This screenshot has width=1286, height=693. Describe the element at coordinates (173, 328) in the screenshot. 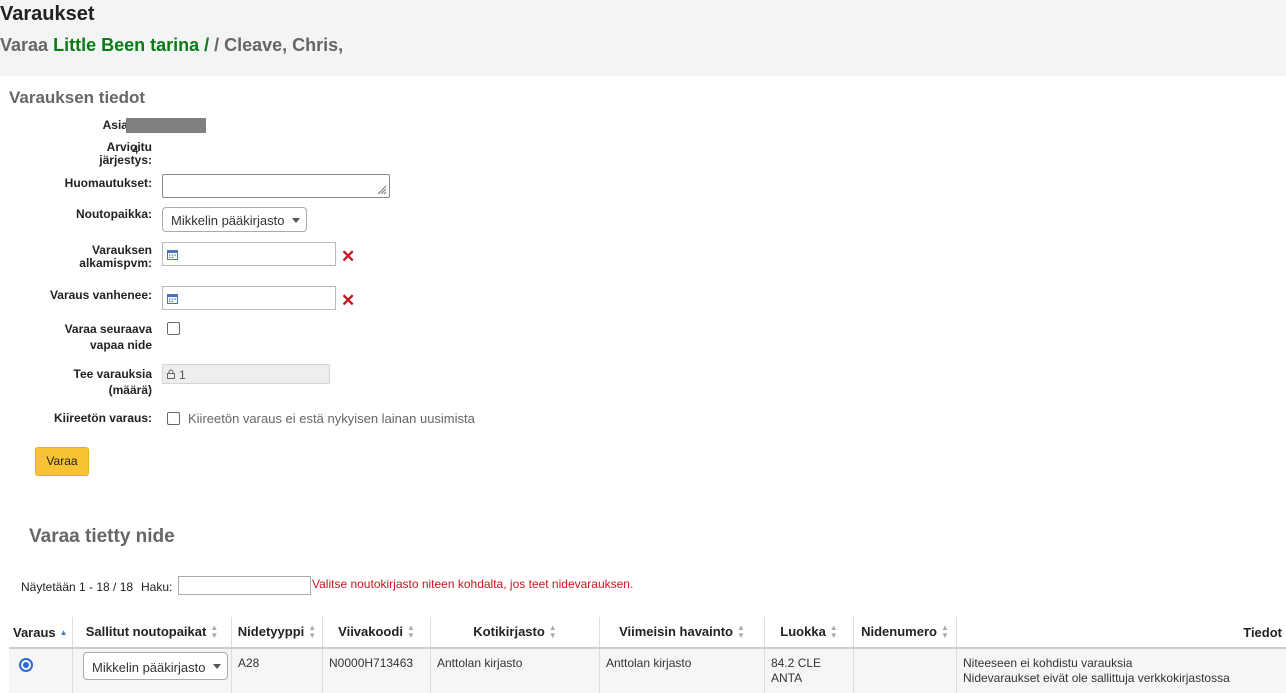

I see `next-available-checkbox` at that location.